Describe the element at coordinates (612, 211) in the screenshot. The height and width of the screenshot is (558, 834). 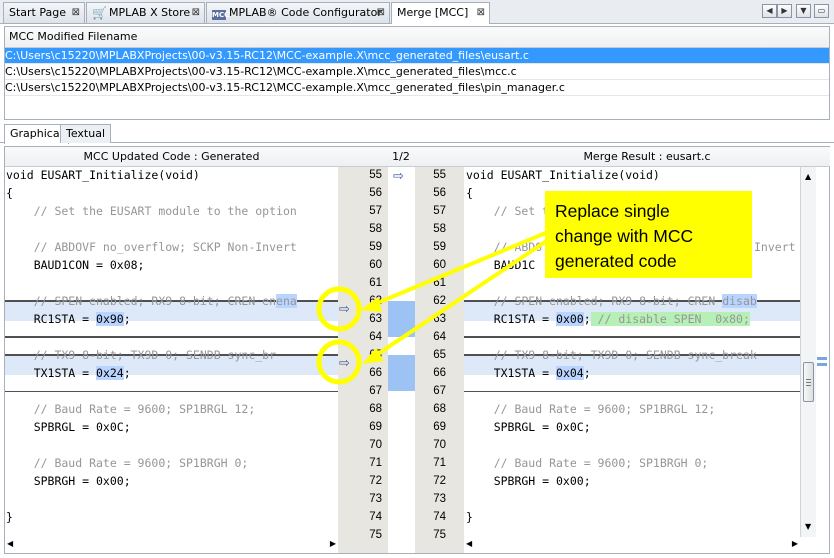
I see `annotation-line: Replace single` at that location.